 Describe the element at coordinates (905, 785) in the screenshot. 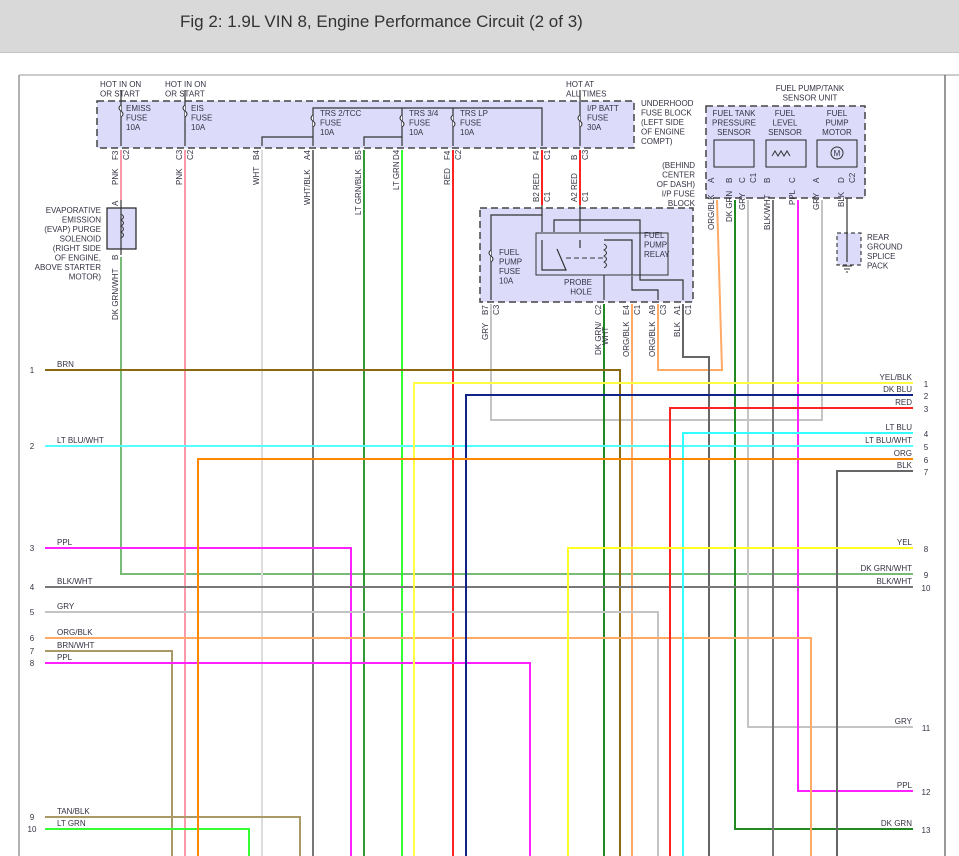

I see `row-wire-label: PPL` at that location.